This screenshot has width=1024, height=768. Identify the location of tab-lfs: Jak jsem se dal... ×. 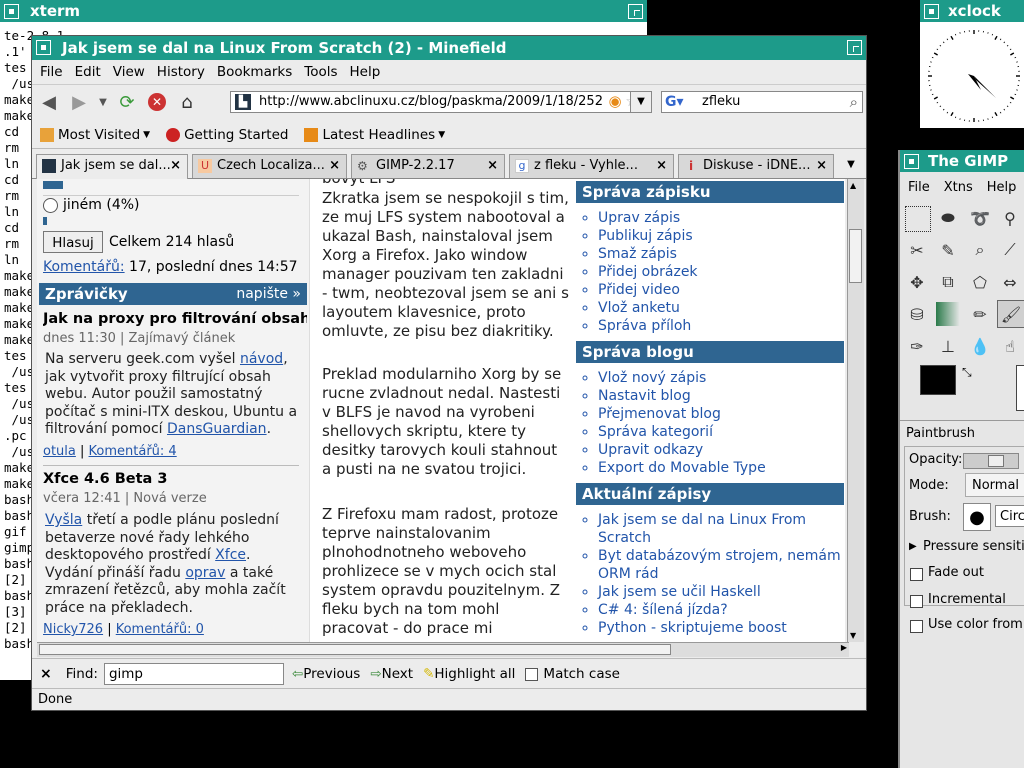
(112, 166).